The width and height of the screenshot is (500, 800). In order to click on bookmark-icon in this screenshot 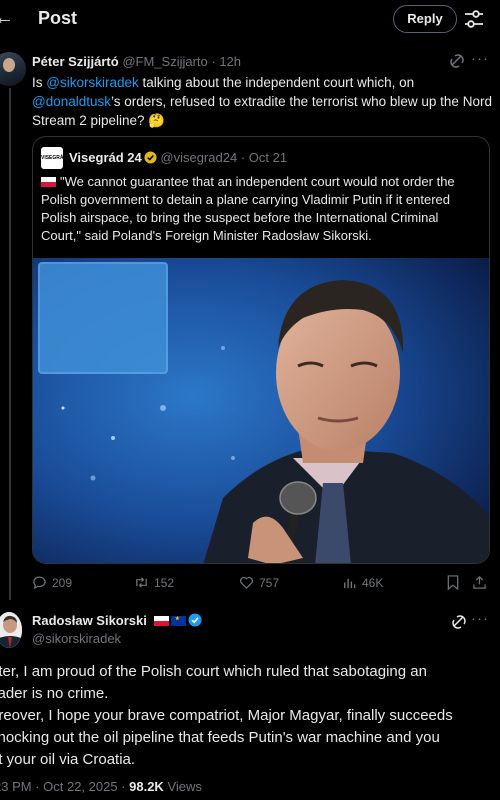, I will do `click(453, 582)`.